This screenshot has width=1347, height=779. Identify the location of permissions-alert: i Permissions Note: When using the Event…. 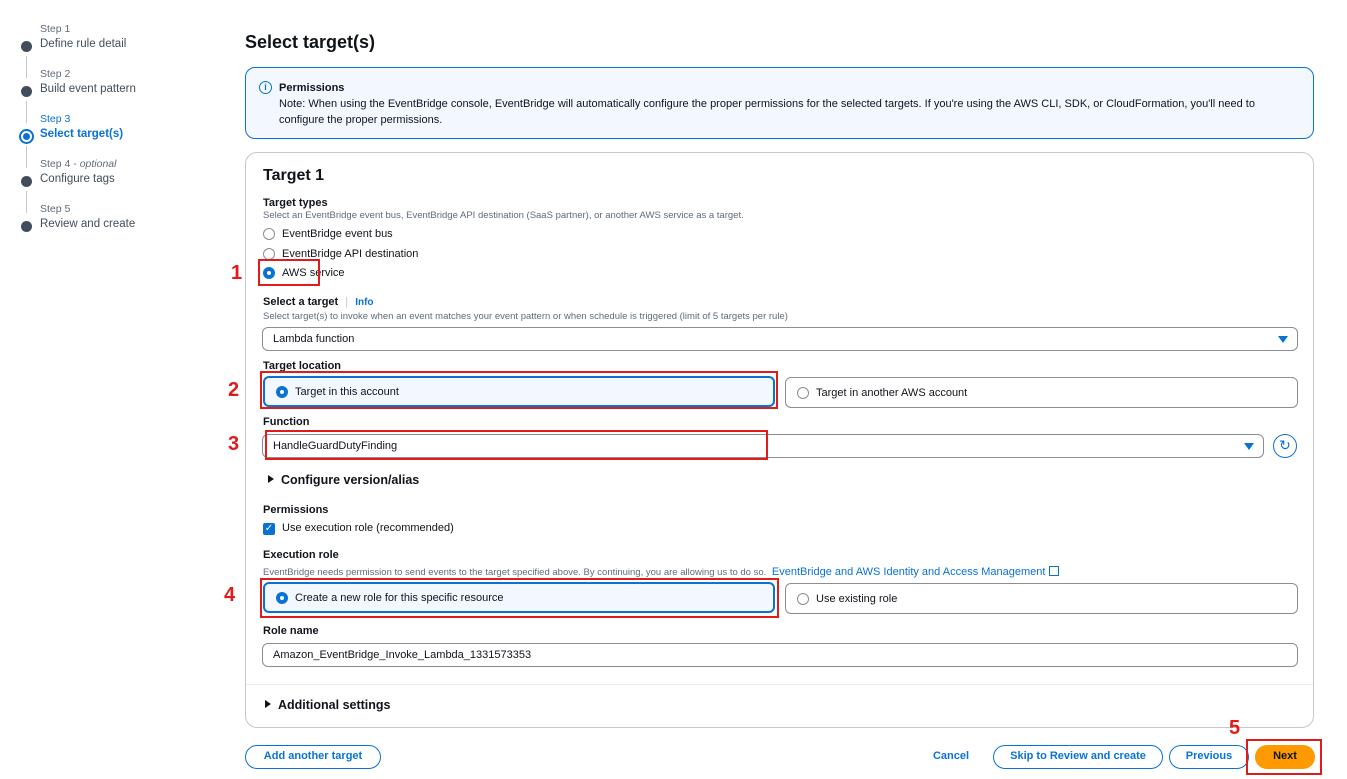
(779, 103).